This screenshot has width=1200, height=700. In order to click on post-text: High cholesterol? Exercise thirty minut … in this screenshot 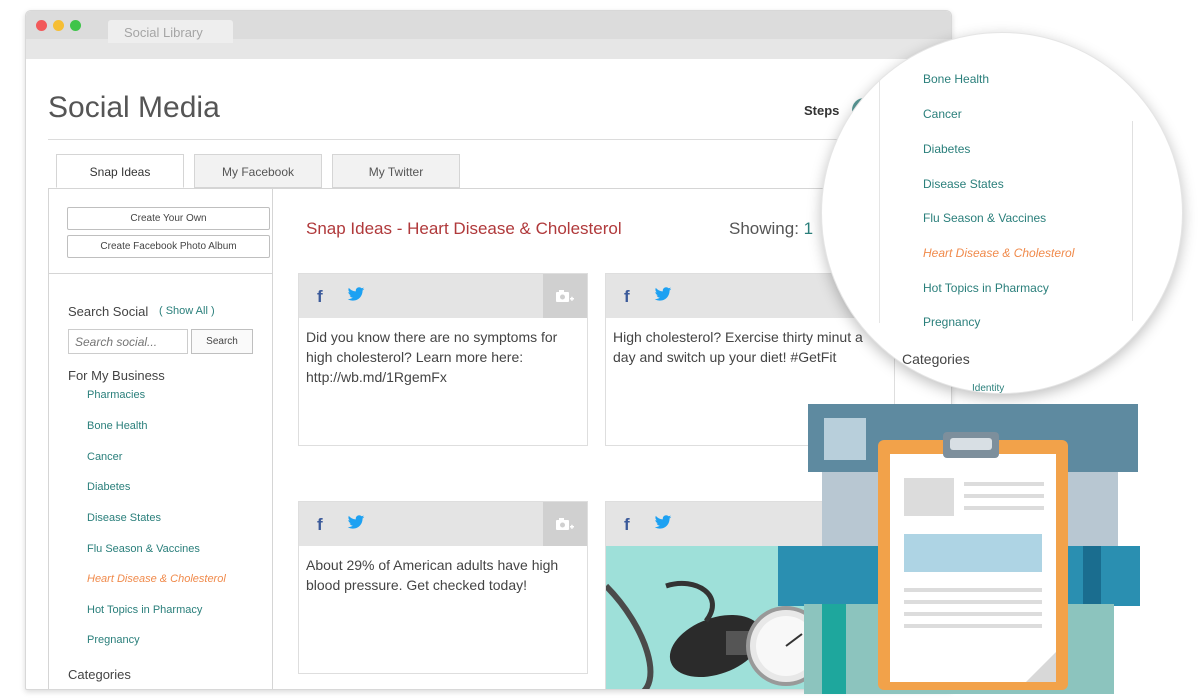, I will do `click(738, 347)`.